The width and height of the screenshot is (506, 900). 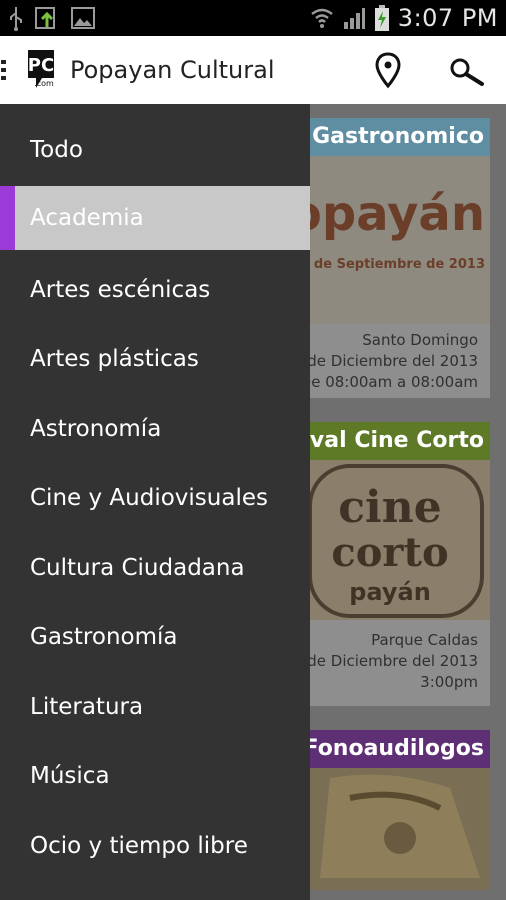 What do you see at coordinates (155, 707) in the screenshot?
I see `drawer-item-literatura: Literatura` at bounding box center [155, 707].